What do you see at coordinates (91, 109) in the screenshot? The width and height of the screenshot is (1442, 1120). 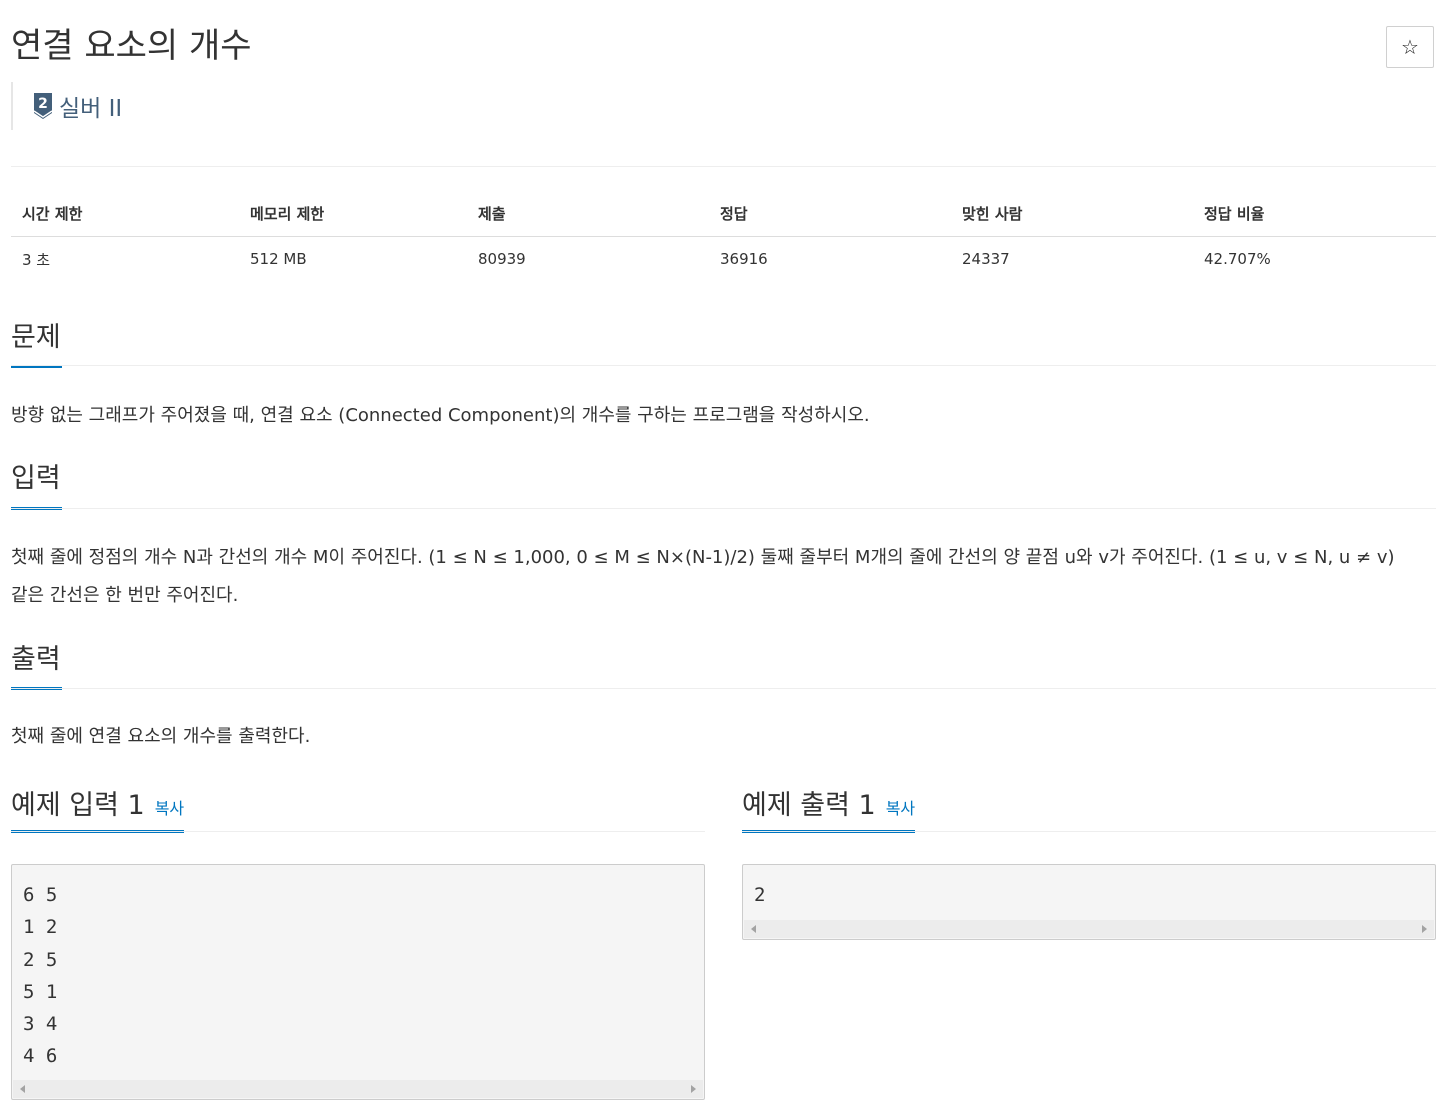 I see `tier-label: 실버 II` at bounding box center [91, 109].